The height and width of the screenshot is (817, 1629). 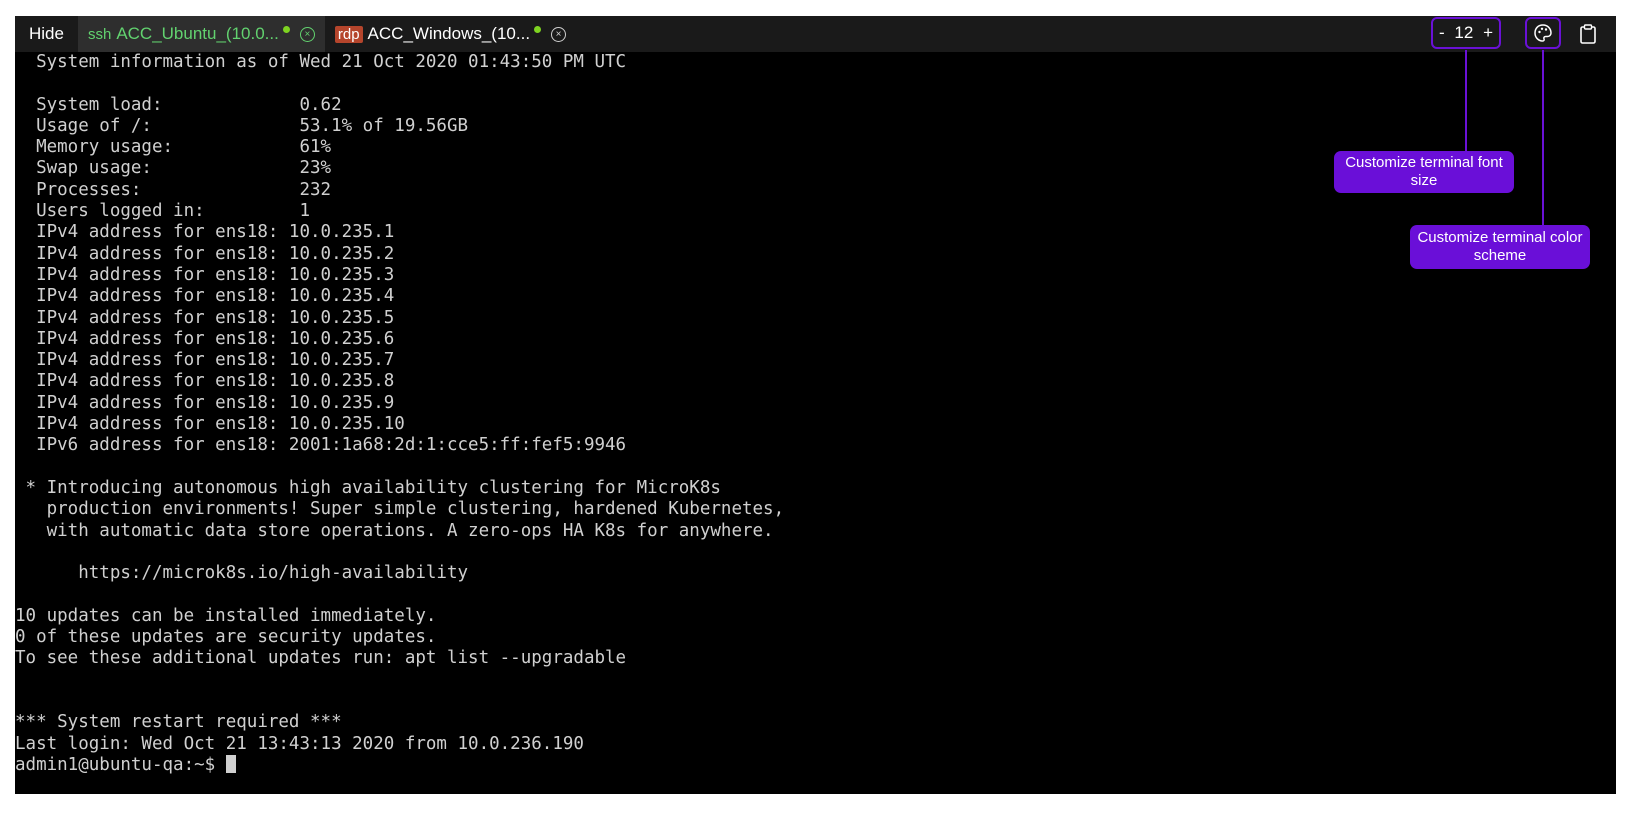 I want to click on font-size-value: 12, so click(x=1464, y=32).